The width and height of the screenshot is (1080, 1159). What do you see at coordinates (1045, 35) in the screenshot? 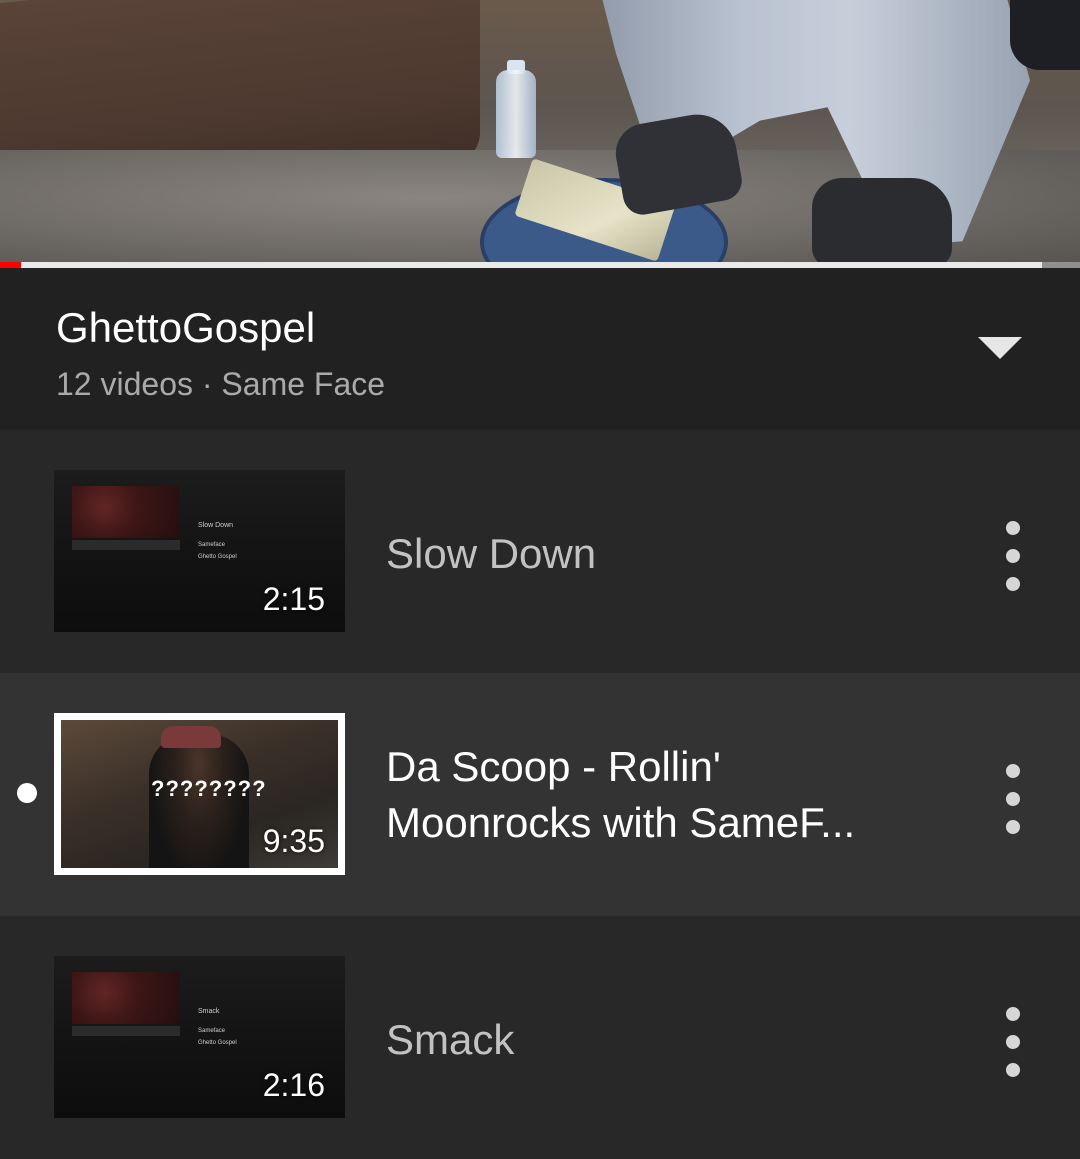
I see `video-scene-jacket` at bounding box center [1045, 35].